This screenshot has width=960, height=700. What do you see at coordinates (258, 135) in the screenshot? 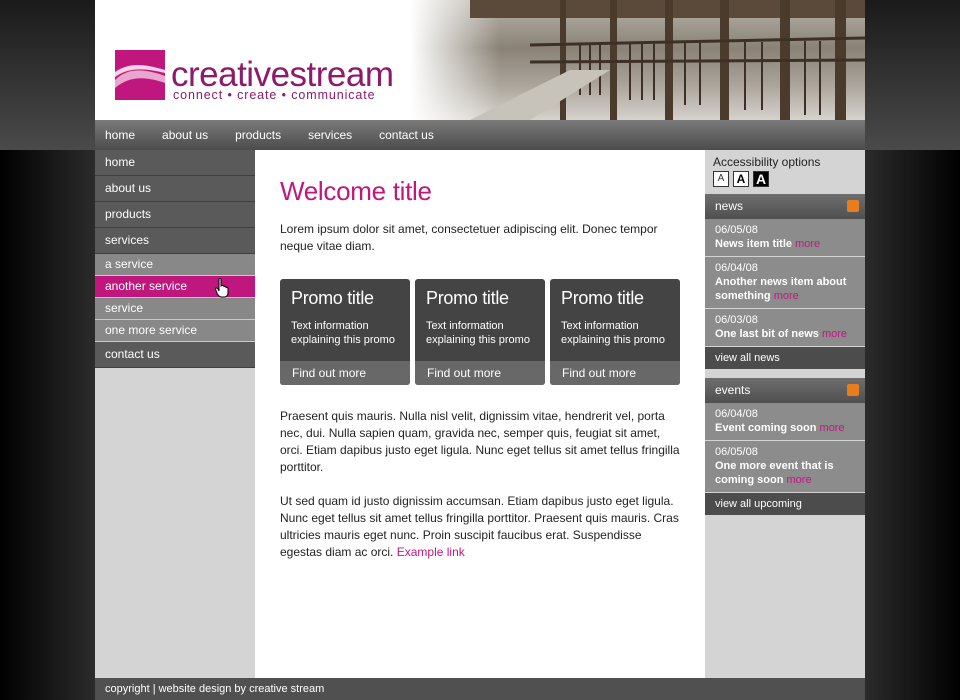
I see `topnav-products: products` at bounding box center [258, 135].